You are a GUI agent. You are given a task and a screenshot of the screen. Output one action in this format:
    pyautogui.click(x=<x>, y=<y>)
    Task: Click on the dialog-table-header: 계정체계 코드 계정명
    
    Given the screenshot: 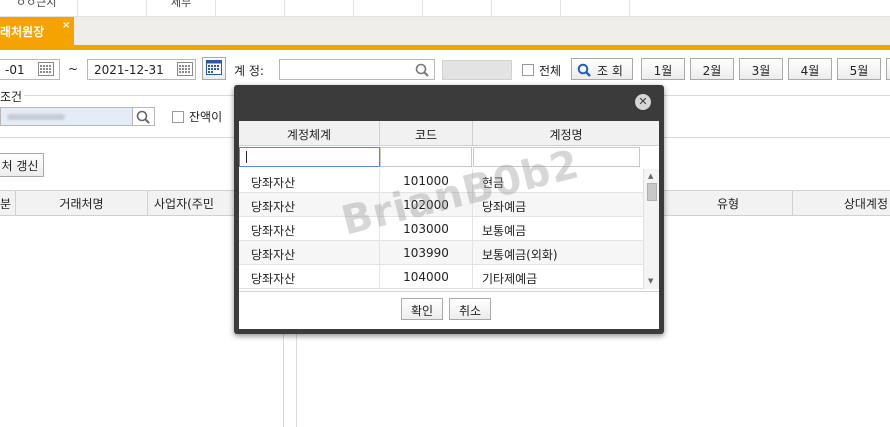 What is the action you would take?
    pyautogui.click(x=449, y=133)
    